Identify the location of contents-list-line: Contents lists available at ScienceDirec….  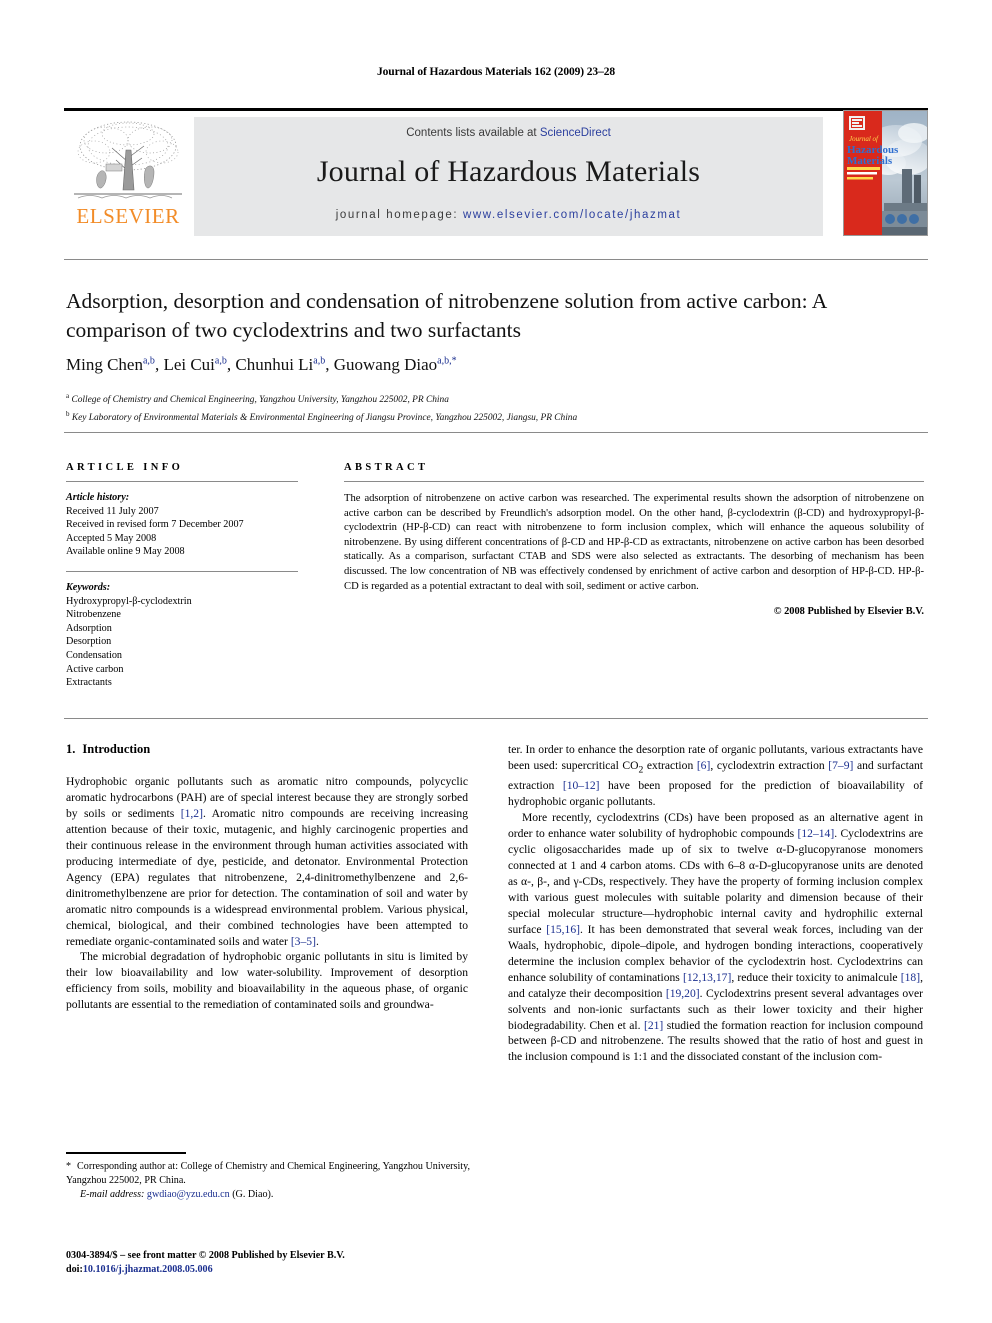
(508, 133).